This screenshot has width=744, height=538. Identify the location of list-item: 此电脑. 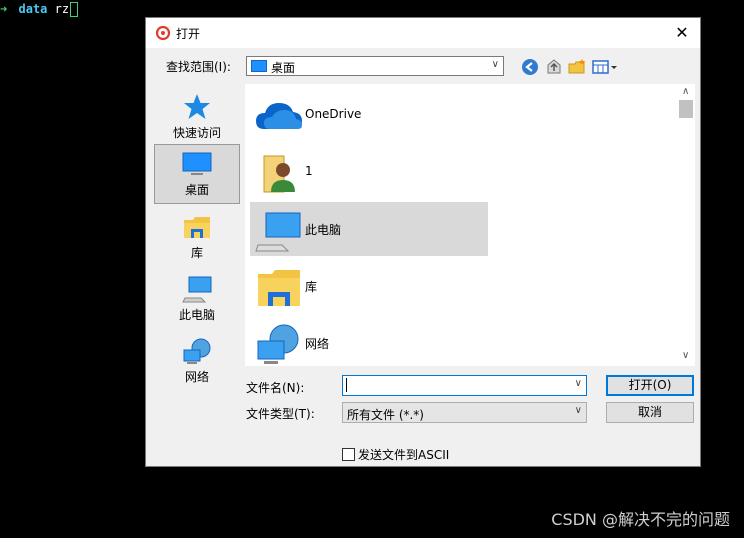
(369, 229).